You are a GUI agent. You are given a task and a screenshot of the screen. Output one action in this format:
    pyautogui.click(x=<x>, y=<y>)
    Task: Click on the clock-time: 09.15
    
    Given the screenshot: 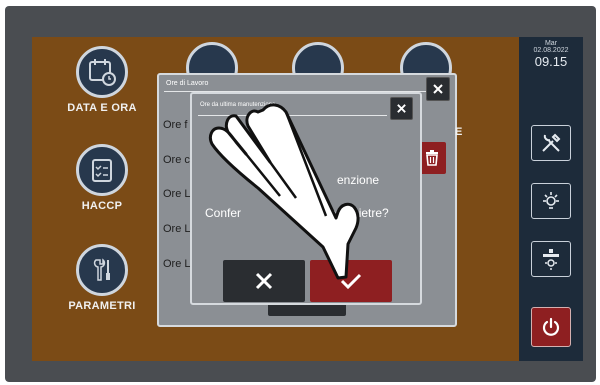 What is the action you would take?
    pyautogui.click(x=551, y=61)
    